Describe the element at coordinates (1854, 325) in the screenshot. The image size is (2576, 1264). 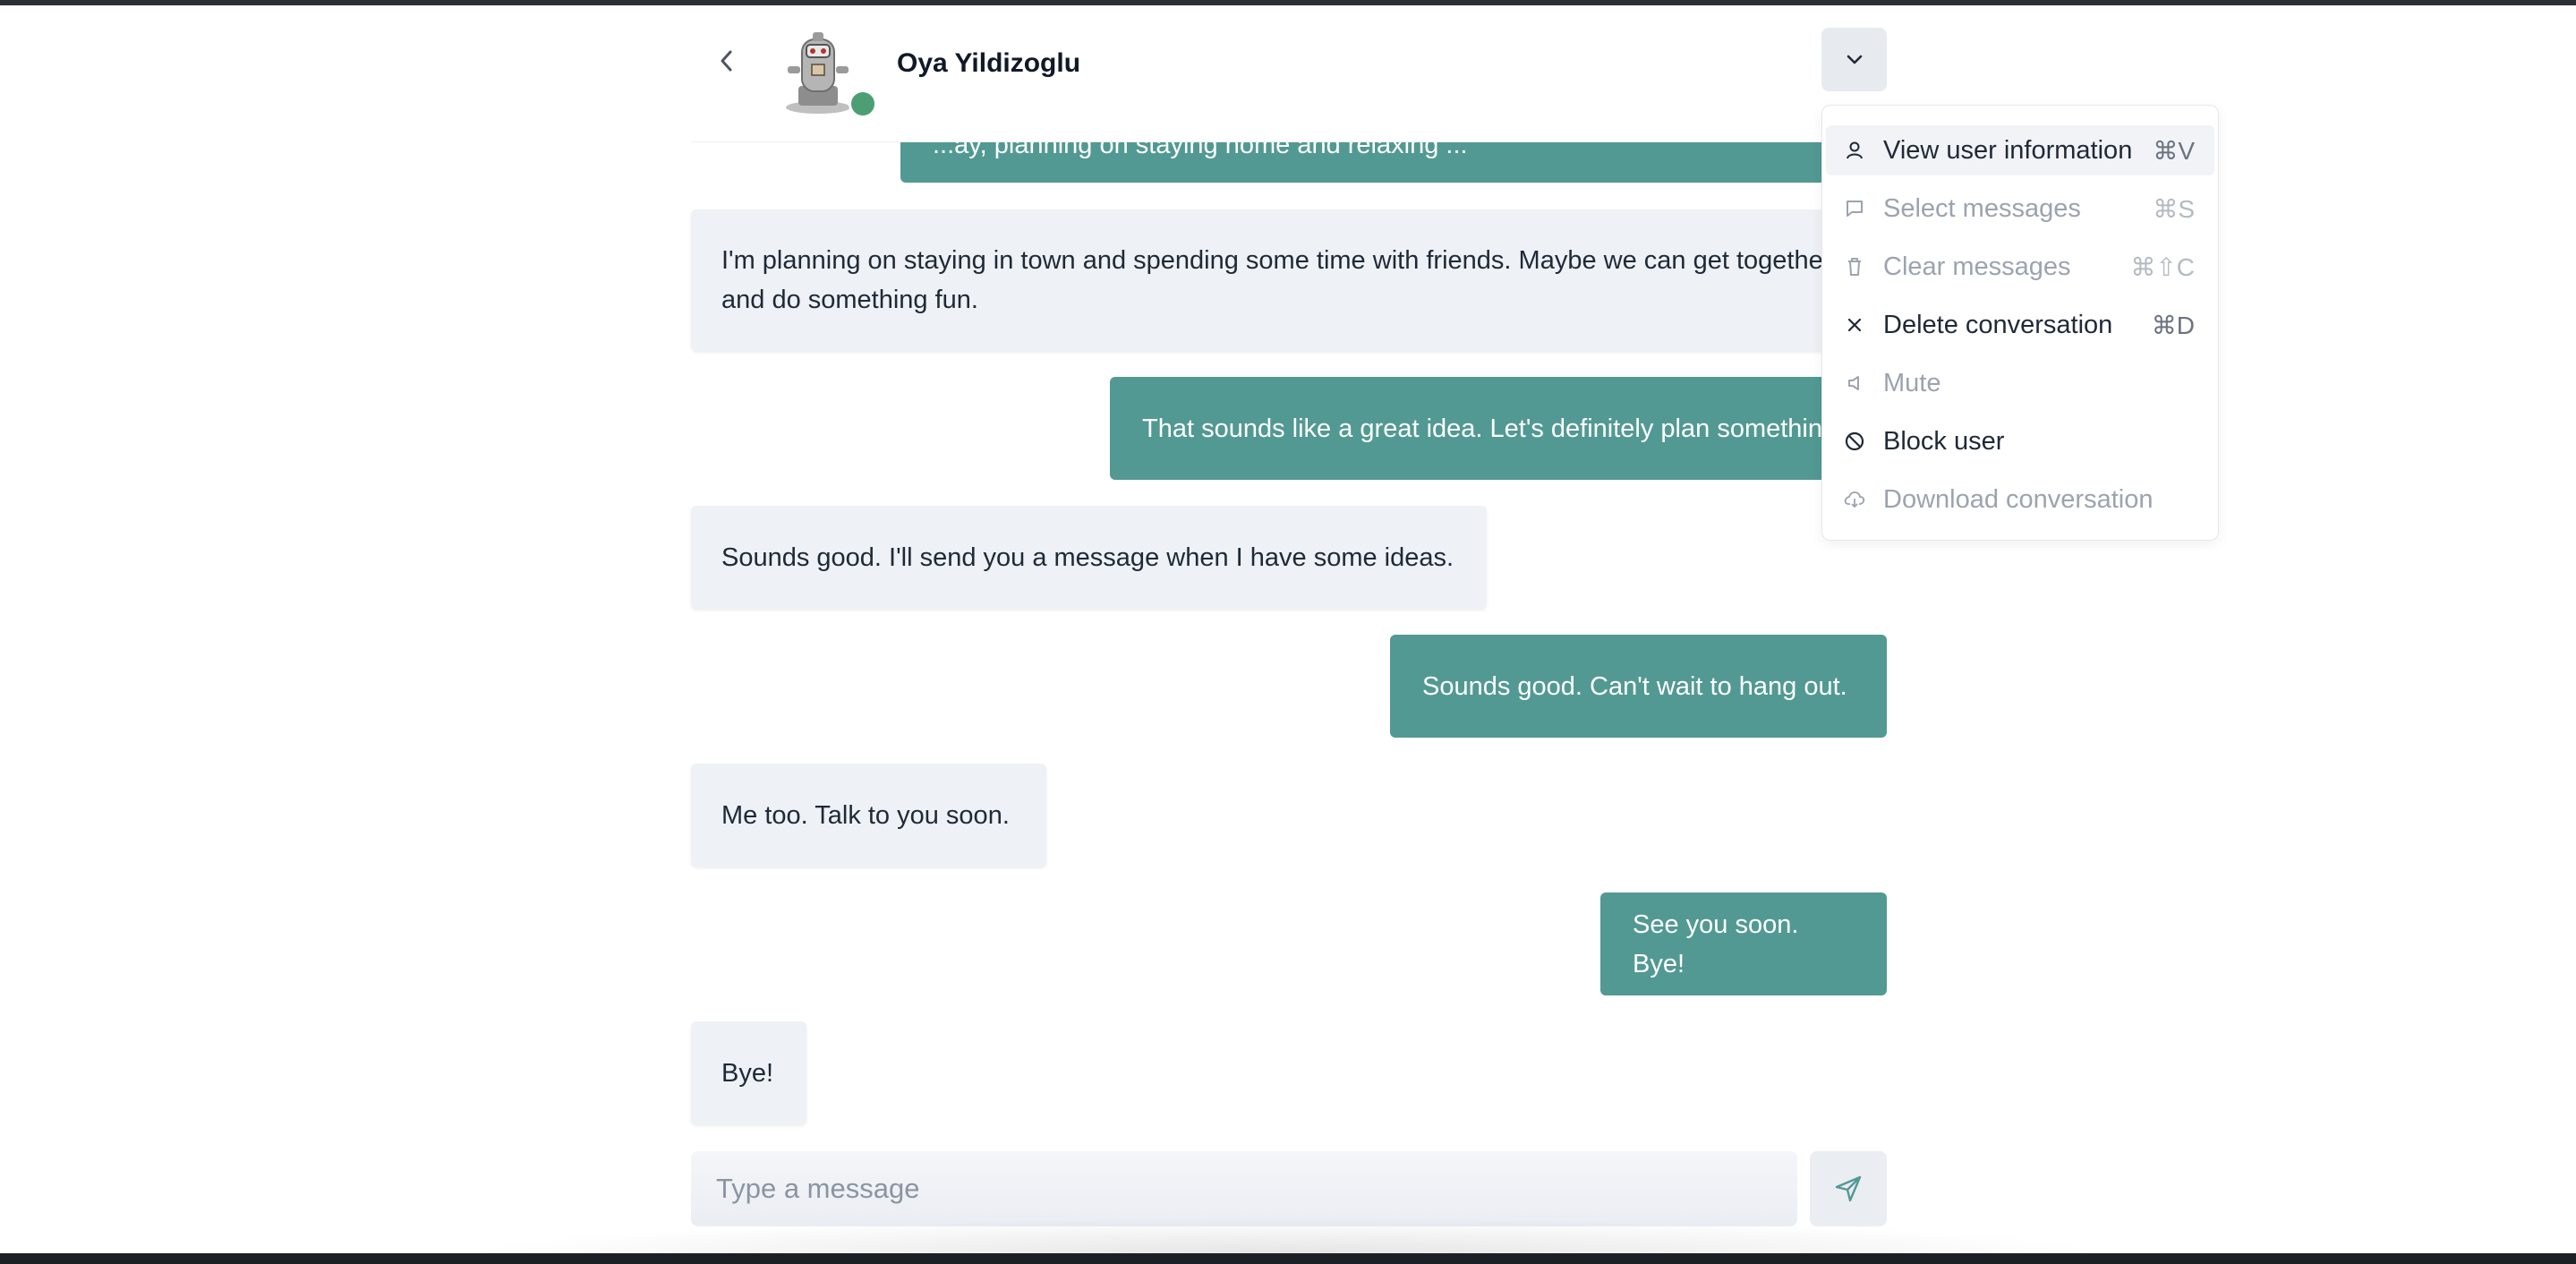
I see `x-icon` at that location.